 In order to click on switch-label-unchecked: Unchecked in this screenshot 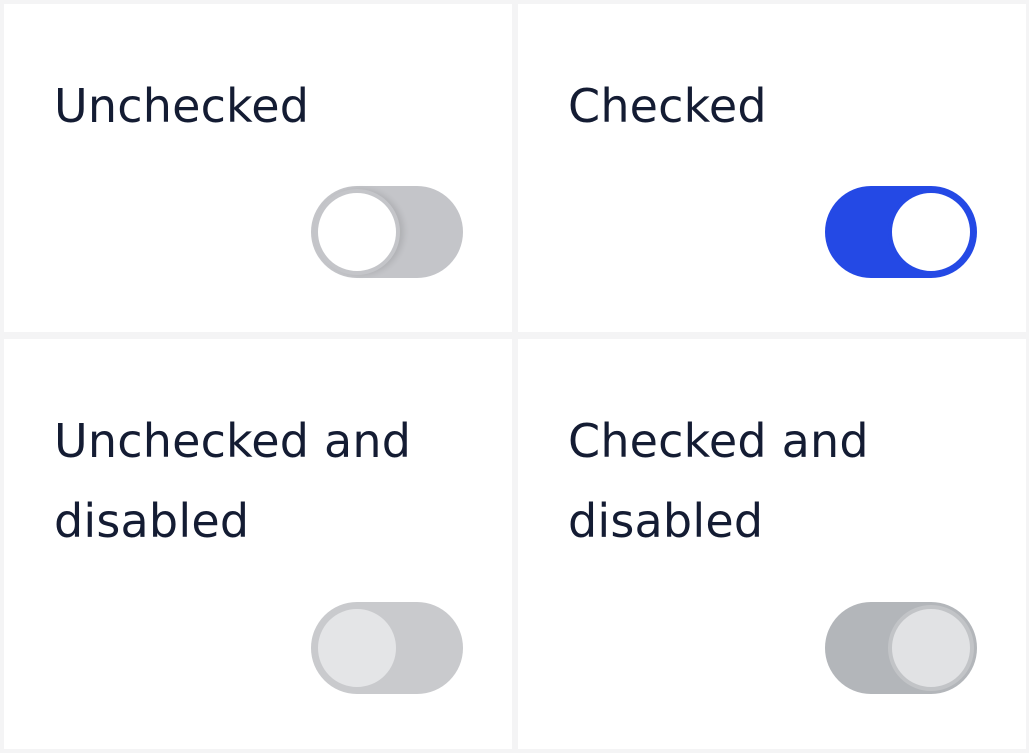, I will do `click(182, 106)`.